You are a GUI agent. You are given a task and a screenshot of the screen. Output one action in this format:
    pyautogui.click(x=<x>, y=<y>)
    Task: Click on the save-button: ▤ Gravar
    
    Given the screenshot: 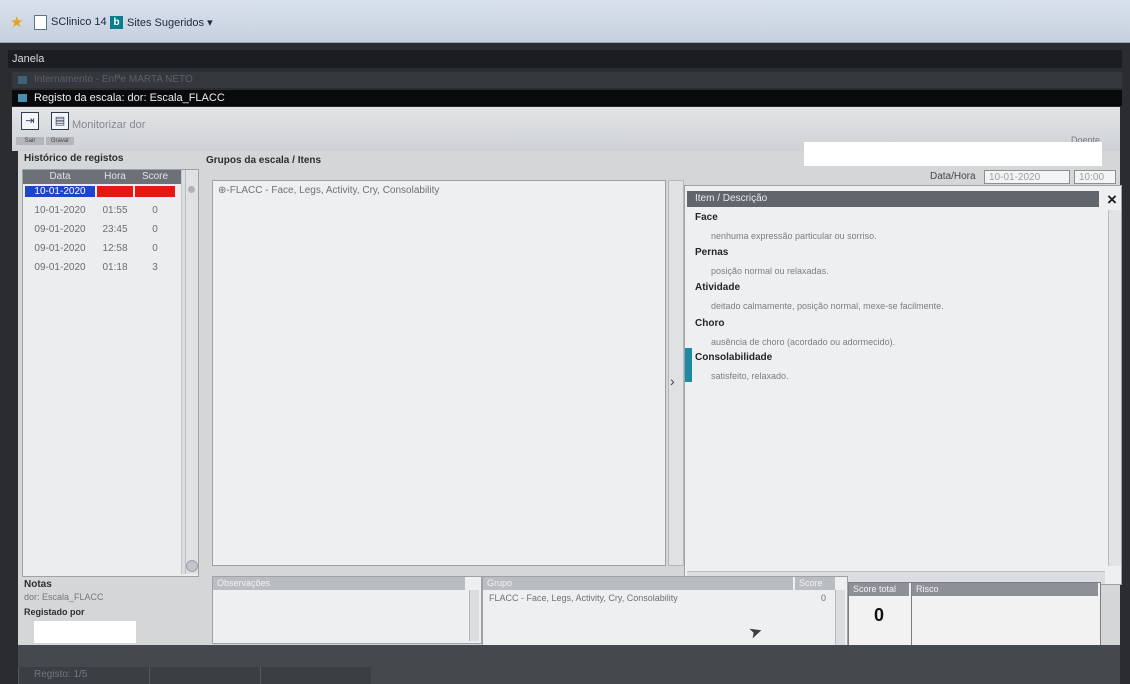 What is the action you would take?
    pyautogui.click(x=60, y=128)
    